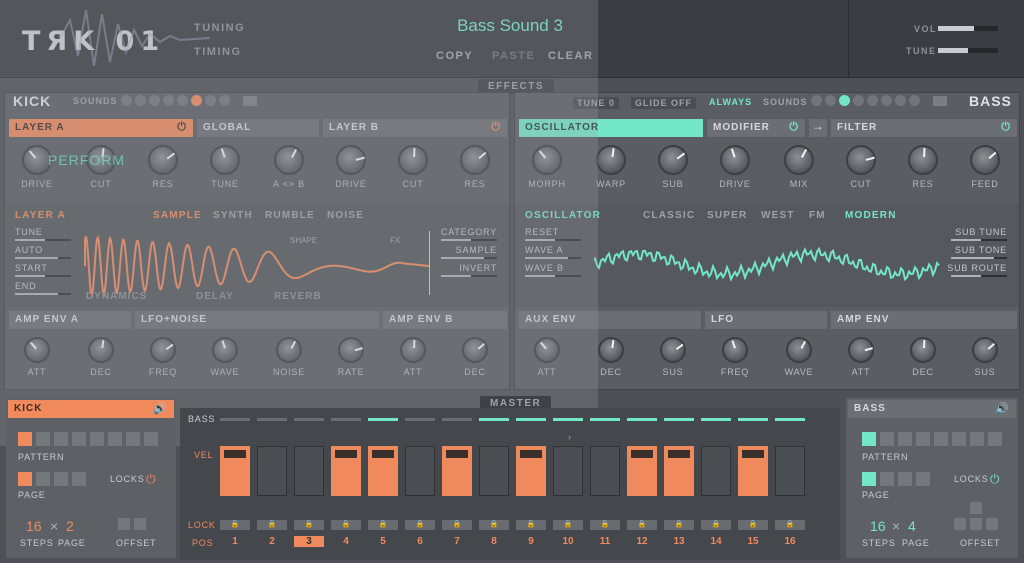  What do you see at coordinates (799, 357) in the screenshot?
I see `knob-wave: WAVE` at bounding box center [799, 357].